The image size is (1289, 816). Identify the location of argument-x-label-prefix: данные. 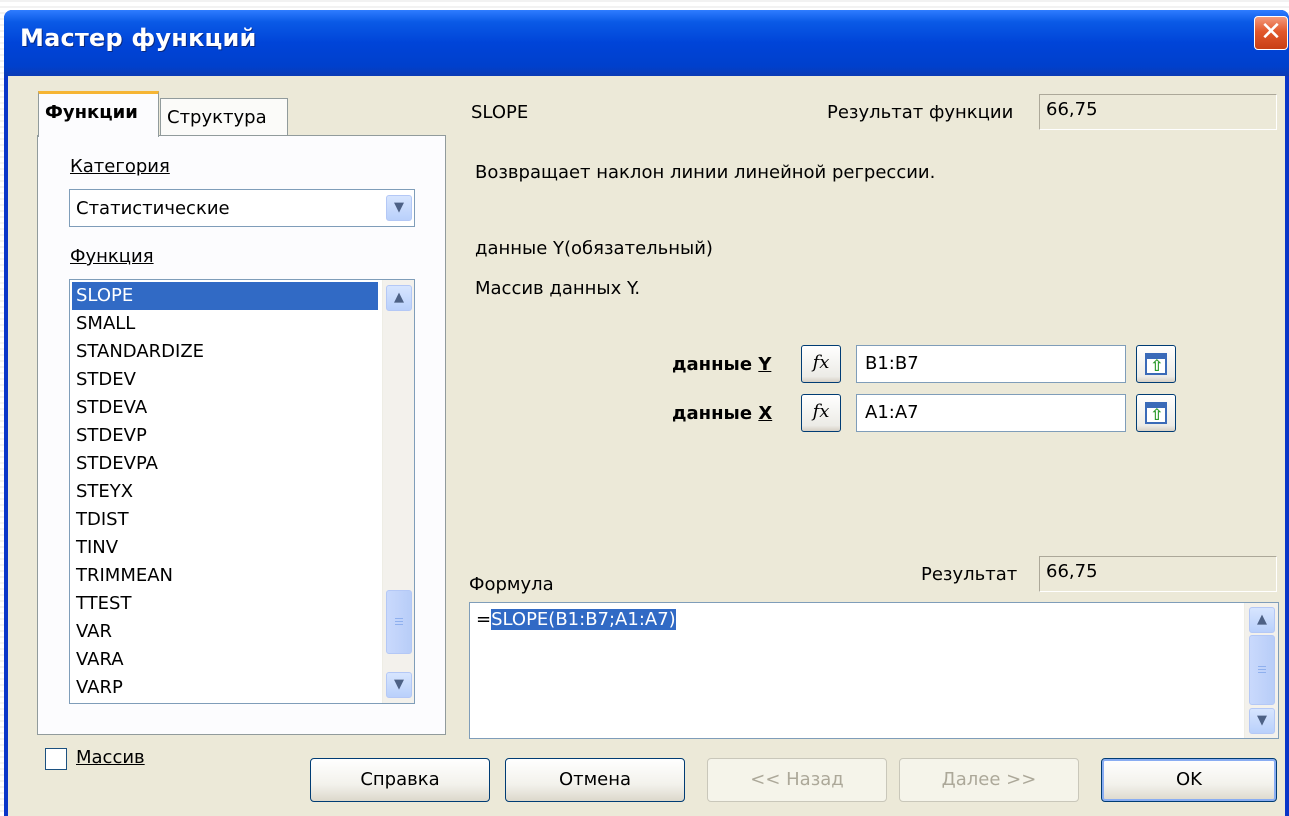
(715, 413).